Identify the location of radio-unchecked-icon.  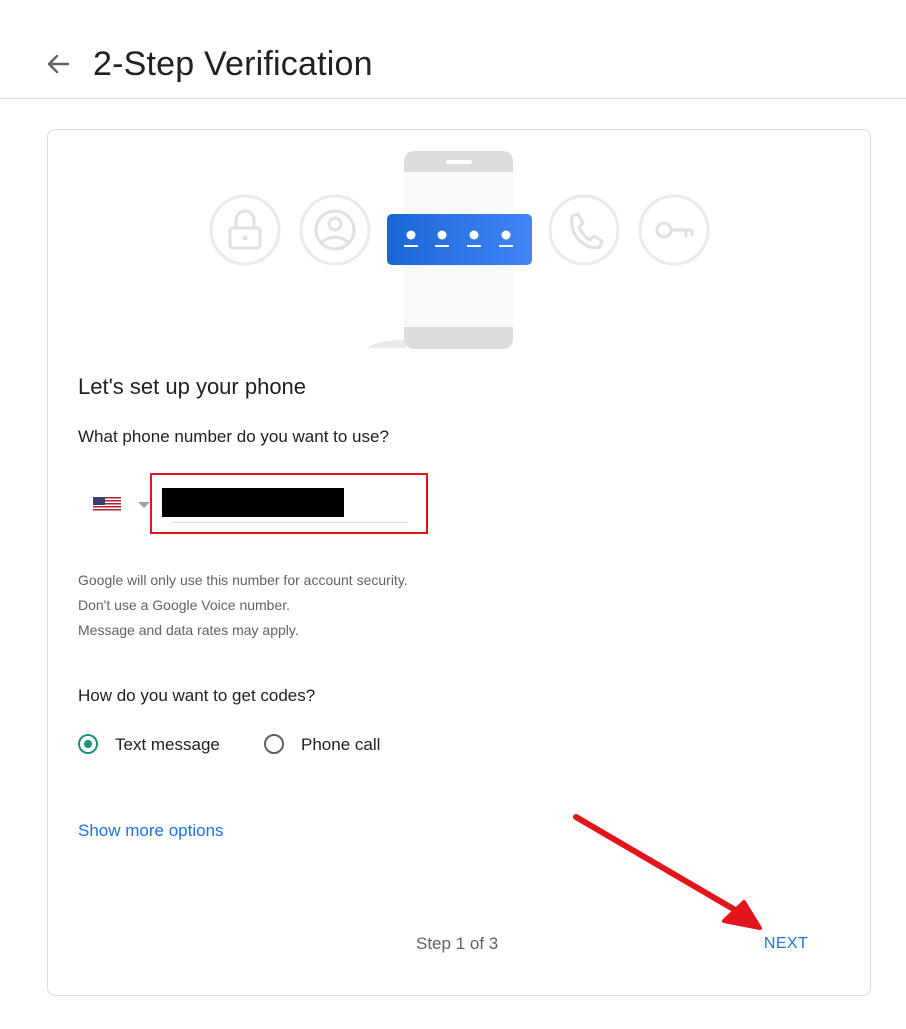
(274, 744).